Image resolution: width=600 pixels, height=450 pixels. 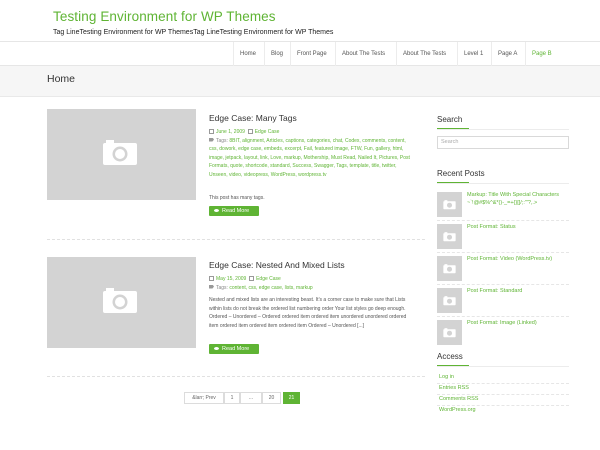 I want to click on post-excerpt: This post has many tags., so click(x=237, y=198).